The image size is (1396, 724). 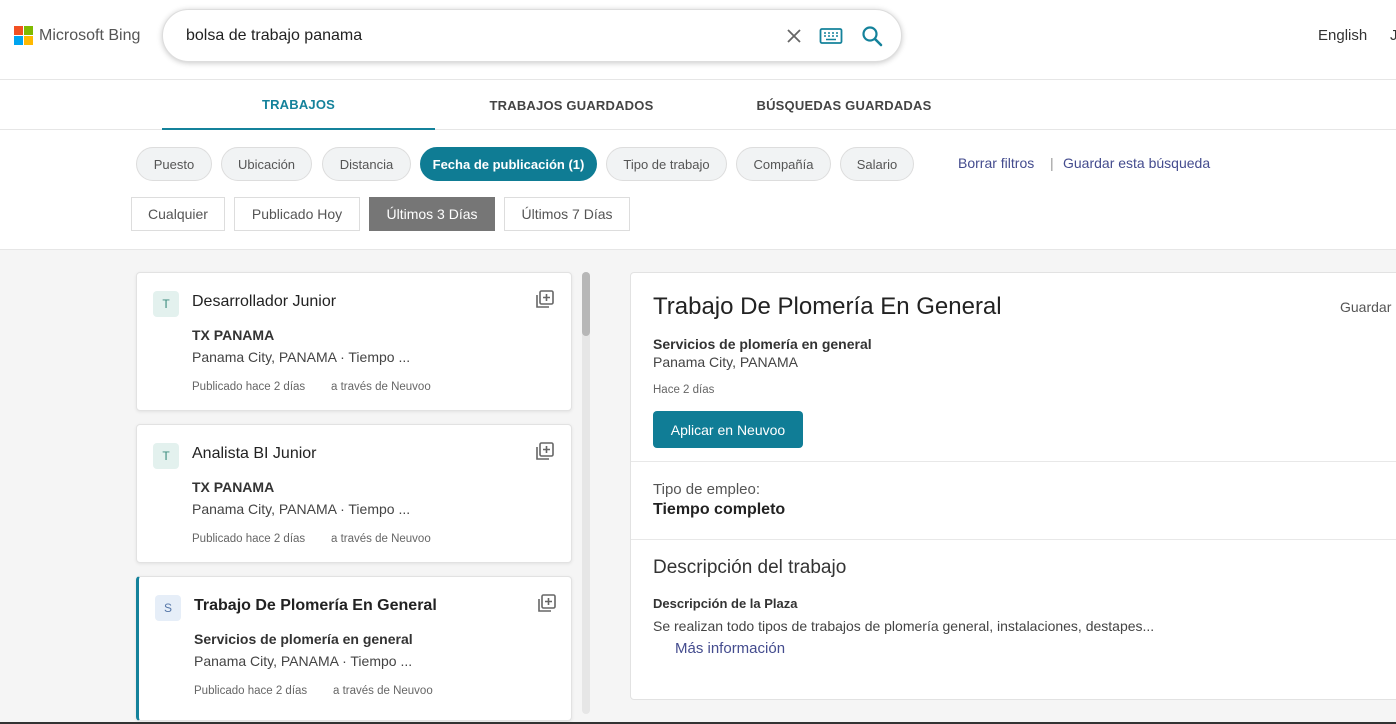 What do you see at coordinates (827, 306) in the screenshot?
I see `detail-title: Trabajo De Plomería En General` at bounding box center [827, 306].